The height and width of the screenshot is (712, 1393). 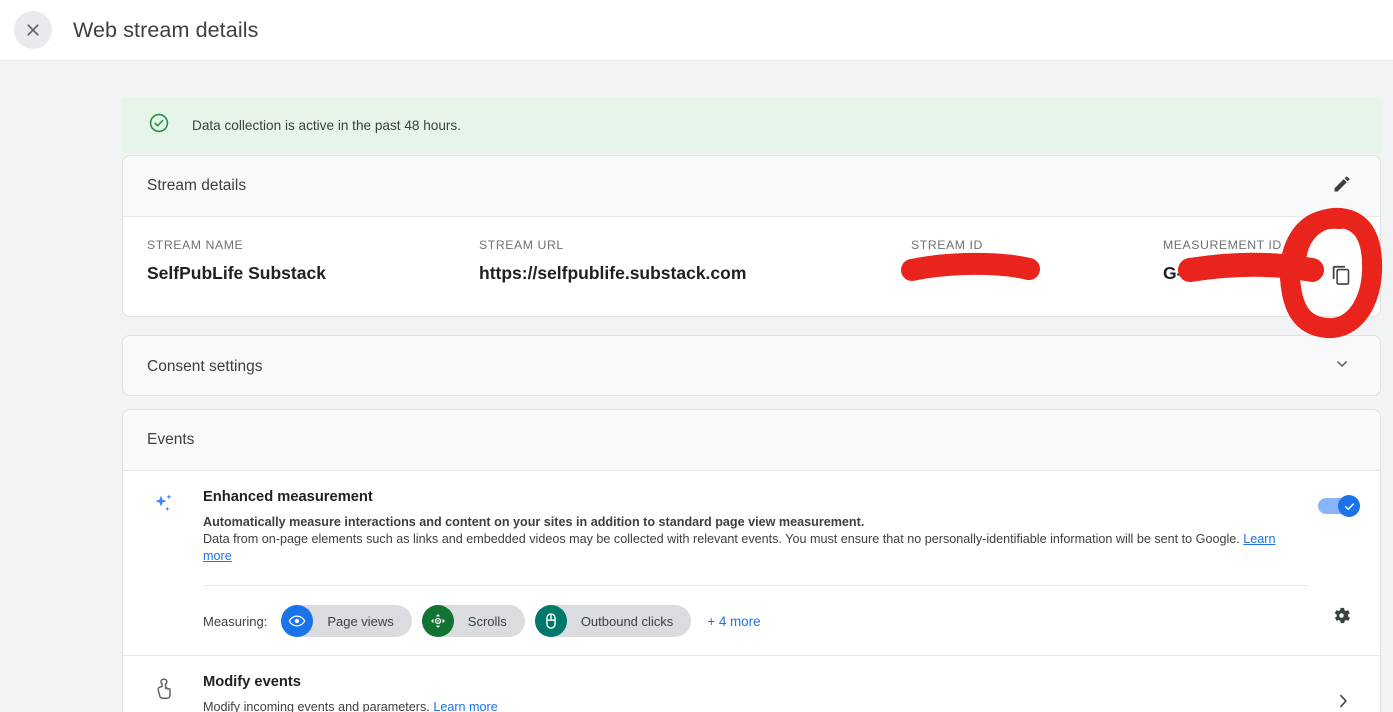 What do you see at coordinates (360, 621) in the screenshot?
I see `chip-label: Page views` at bounding box center [360, 621].